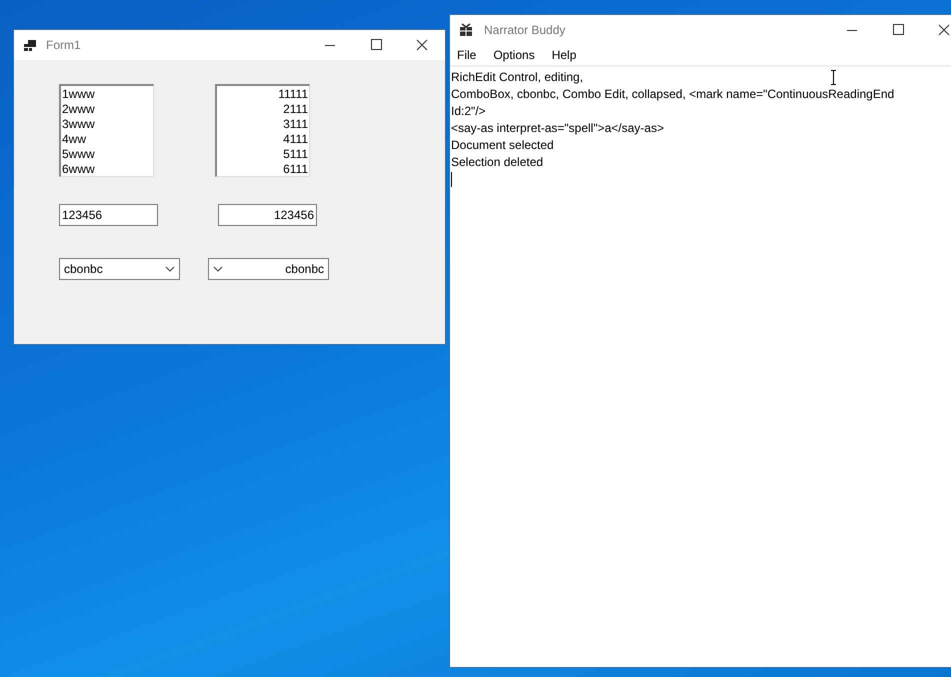  I want to click on list-item: 11111, so click(263, 94).